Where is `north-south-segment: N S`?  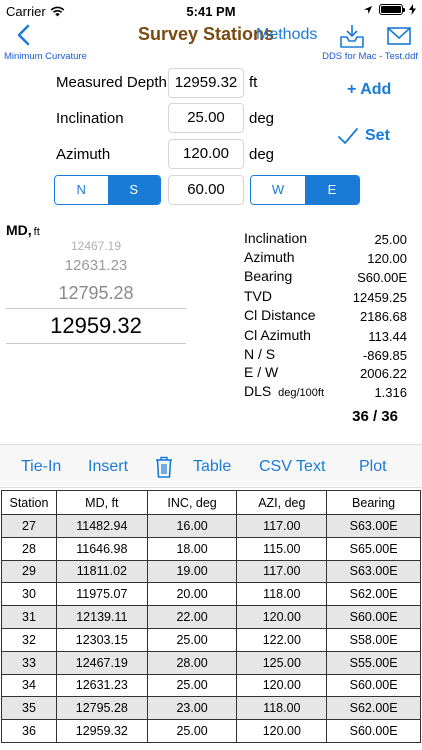 north-south-segment: N S is located at coordinates (107, 190).